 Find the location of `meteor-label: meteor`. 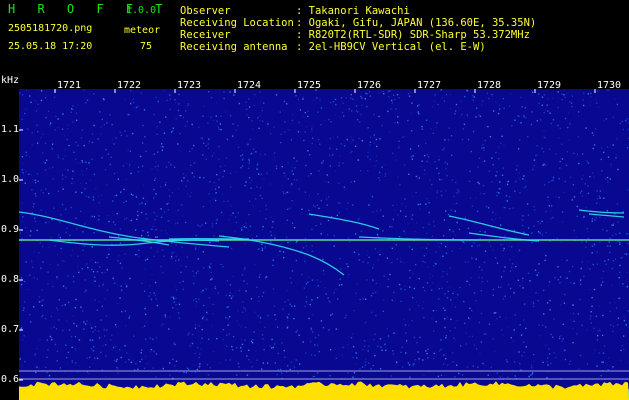

meteor-label: meteor is located at coordinates (142, 30).